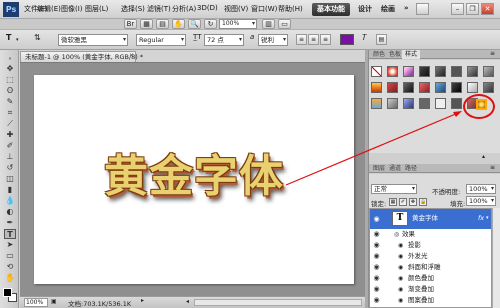 The width and height of the screenshot is (500, 308). I want to click on effect-label: 斜面和浮雕, so click(424, 267).